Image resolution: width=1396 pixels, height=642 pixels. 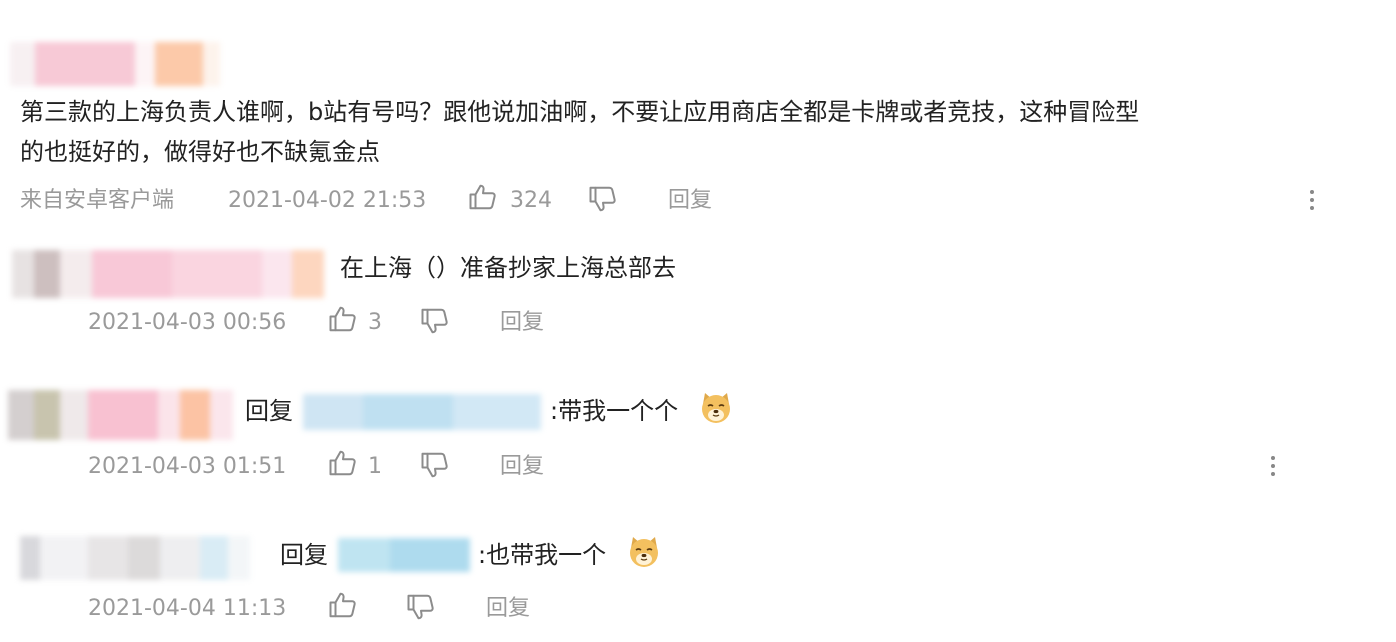 I want to click on comment-text: 在上海（）准备抄家上海总部去, so click(x=508, y=268).